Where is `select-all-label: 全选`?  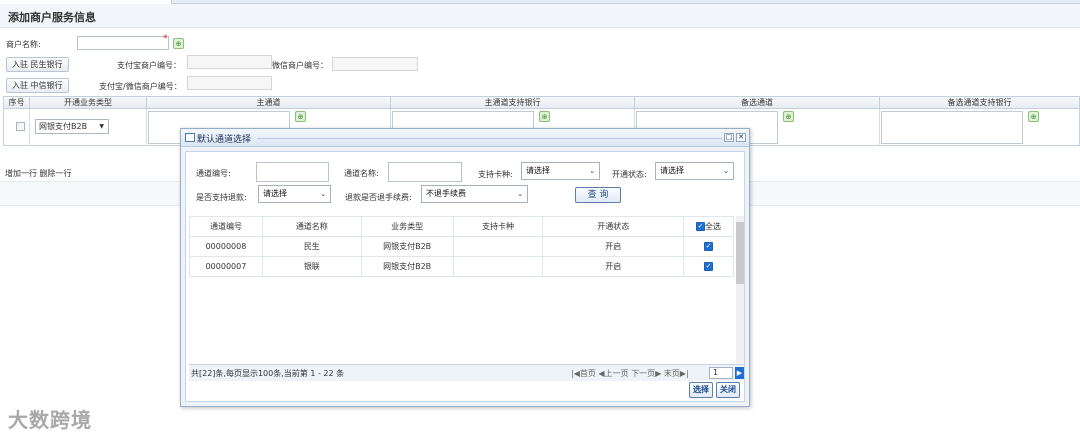
select-all-label: 全选 is located at coordinates (713, 226).